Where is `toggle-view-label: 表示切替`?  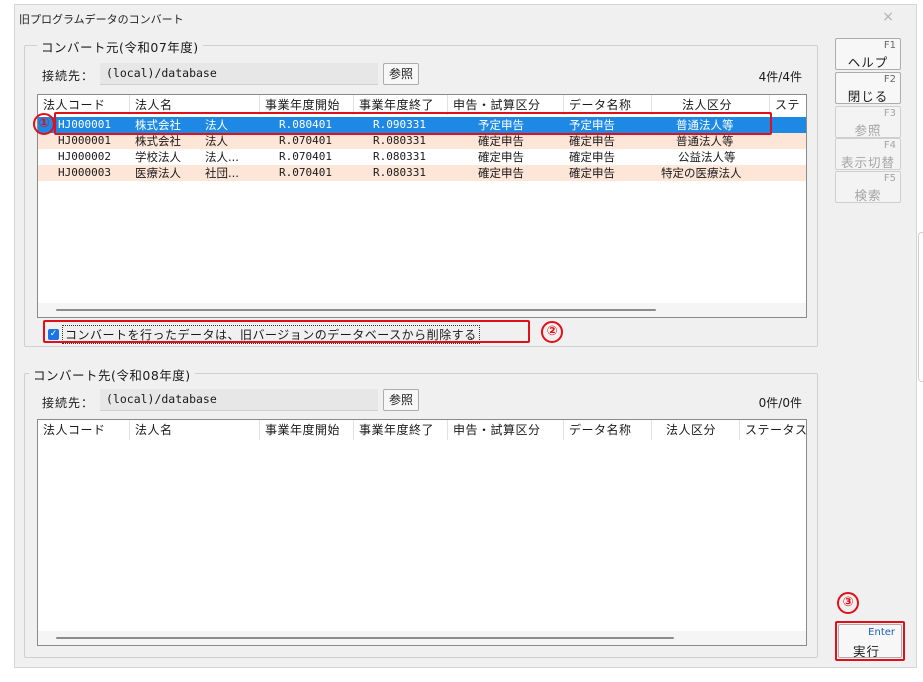
toggle-view-label: 表示切替 is located at coordinates (867, 162).